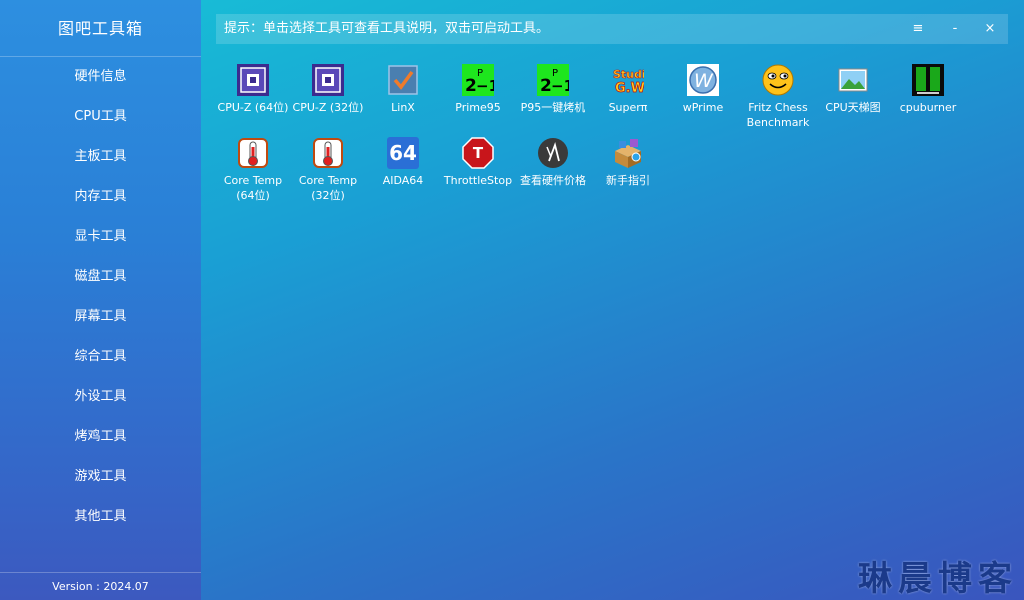 This screenshot has height=600, width=1024. I want to click on tool-superpi: StudioG.W. Superπ, so click(628, 88).